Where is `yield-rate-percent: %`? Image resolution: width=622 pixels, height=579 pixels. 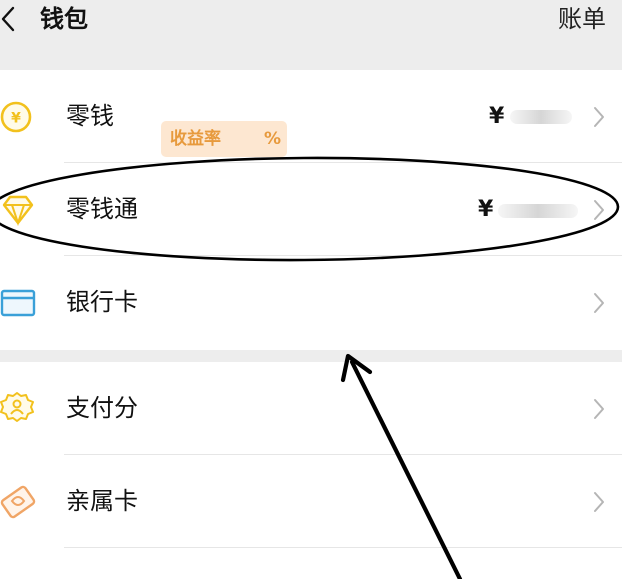 yield-rate-percent: % is located at coordinates (273, 139).